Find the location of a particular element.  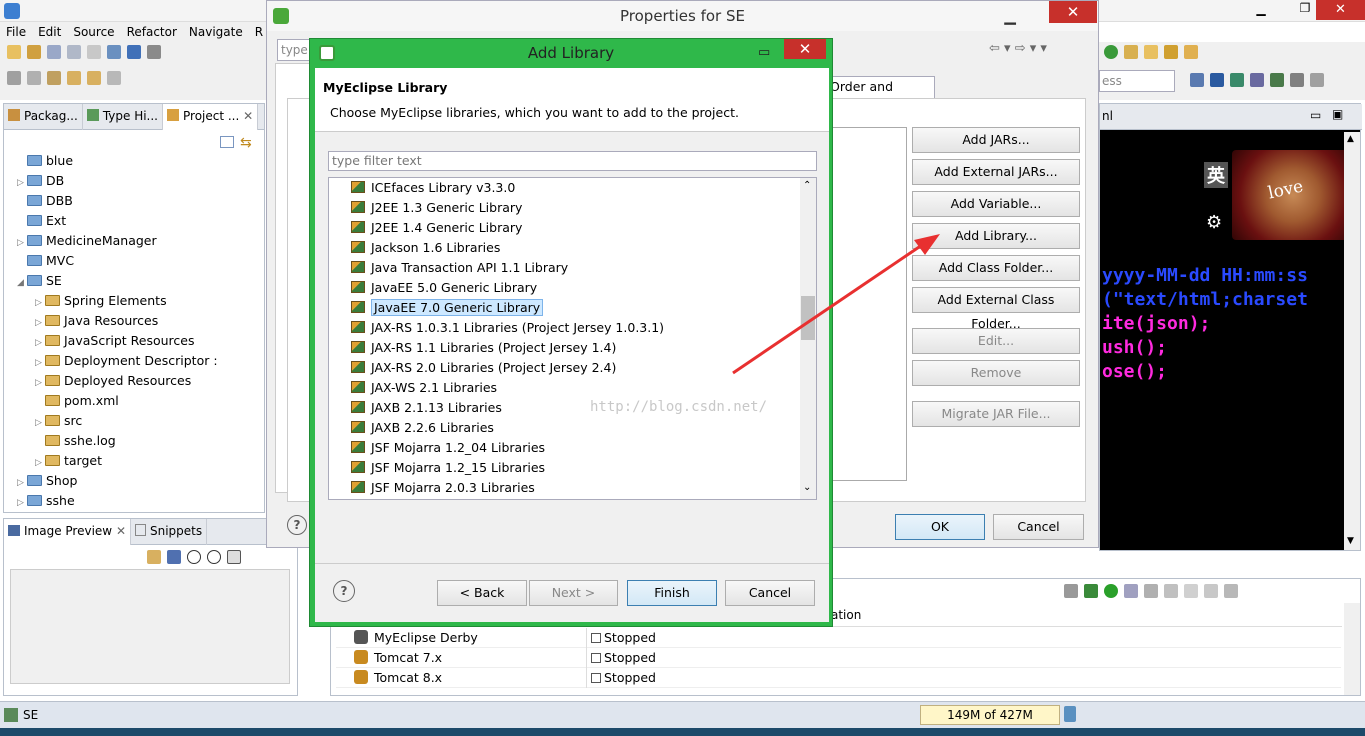

arrow-head is located at coordinates (927, 244).